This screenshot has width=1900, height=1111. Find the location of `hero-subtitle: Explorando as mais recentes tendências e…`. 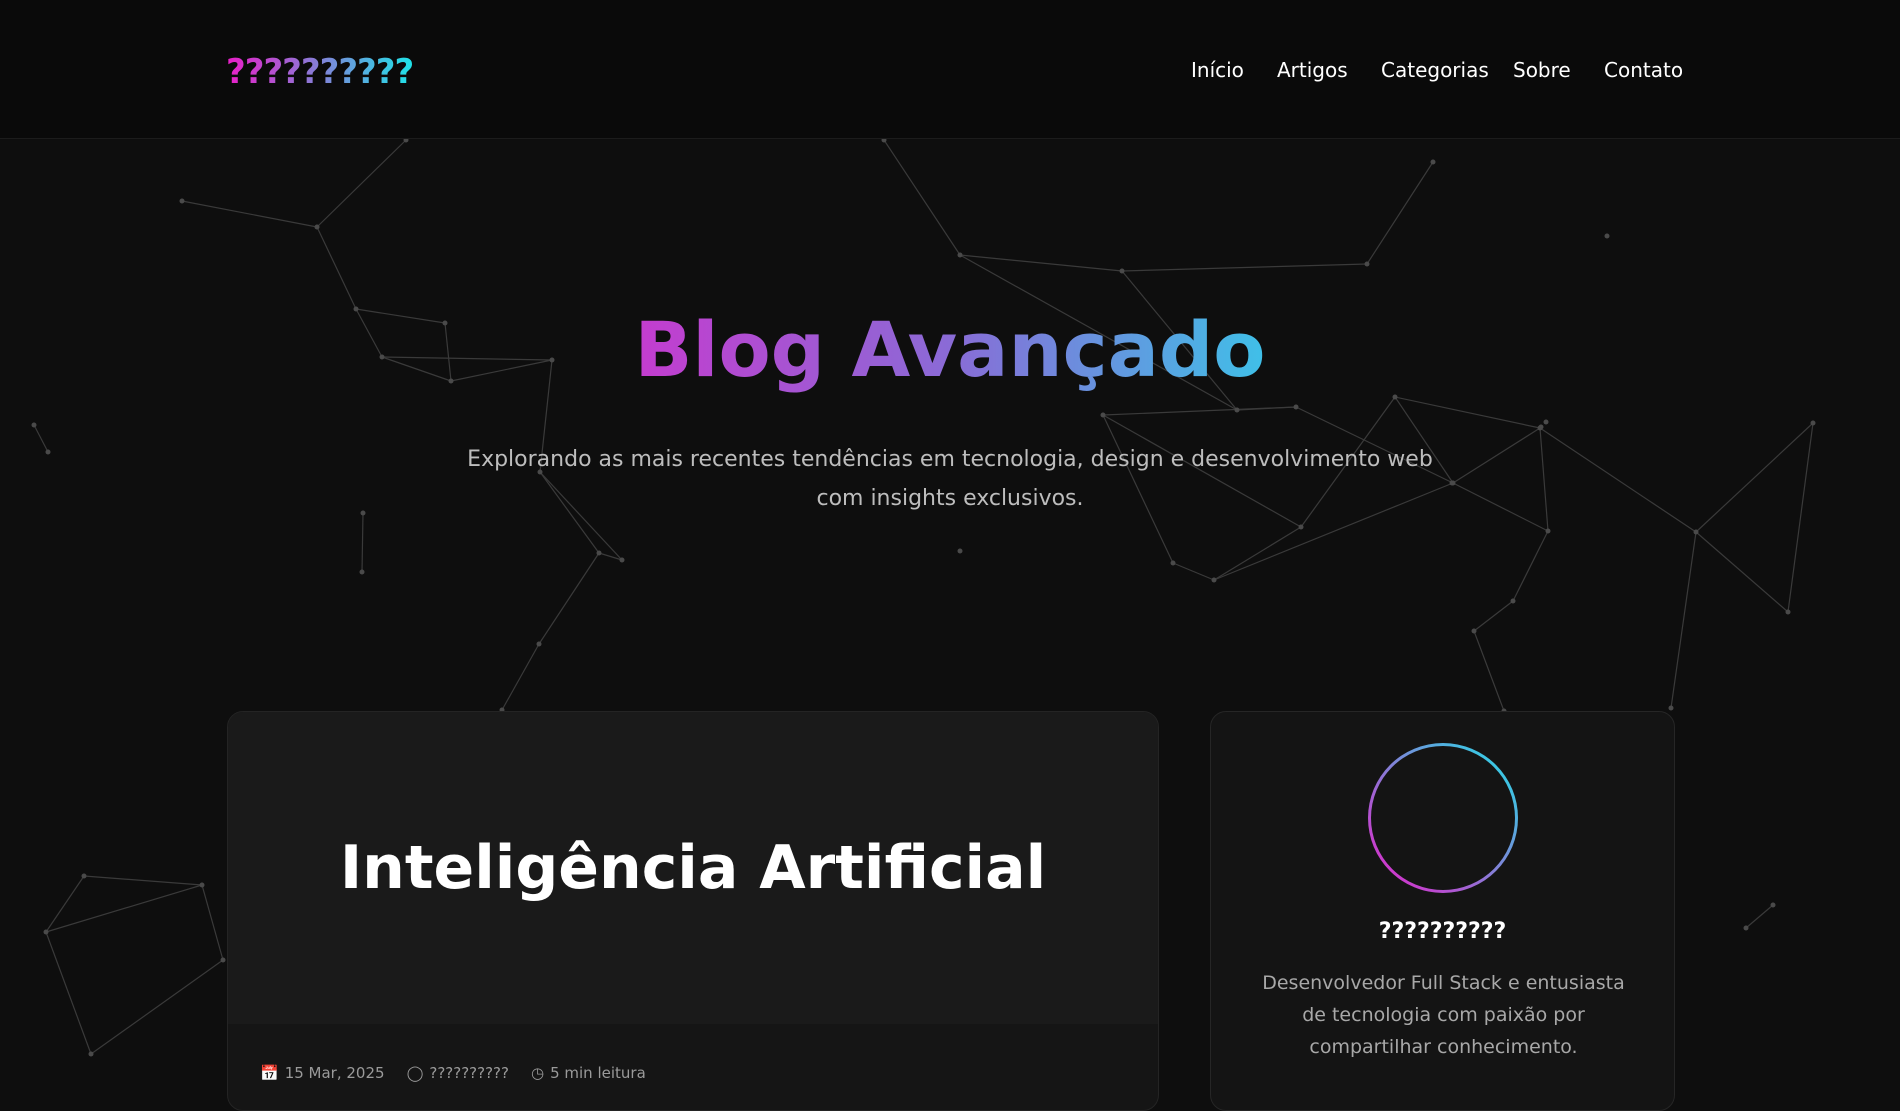

hero-subtitle: Explorando as mais recentes tendências e… is located at coordinates (950, 479).